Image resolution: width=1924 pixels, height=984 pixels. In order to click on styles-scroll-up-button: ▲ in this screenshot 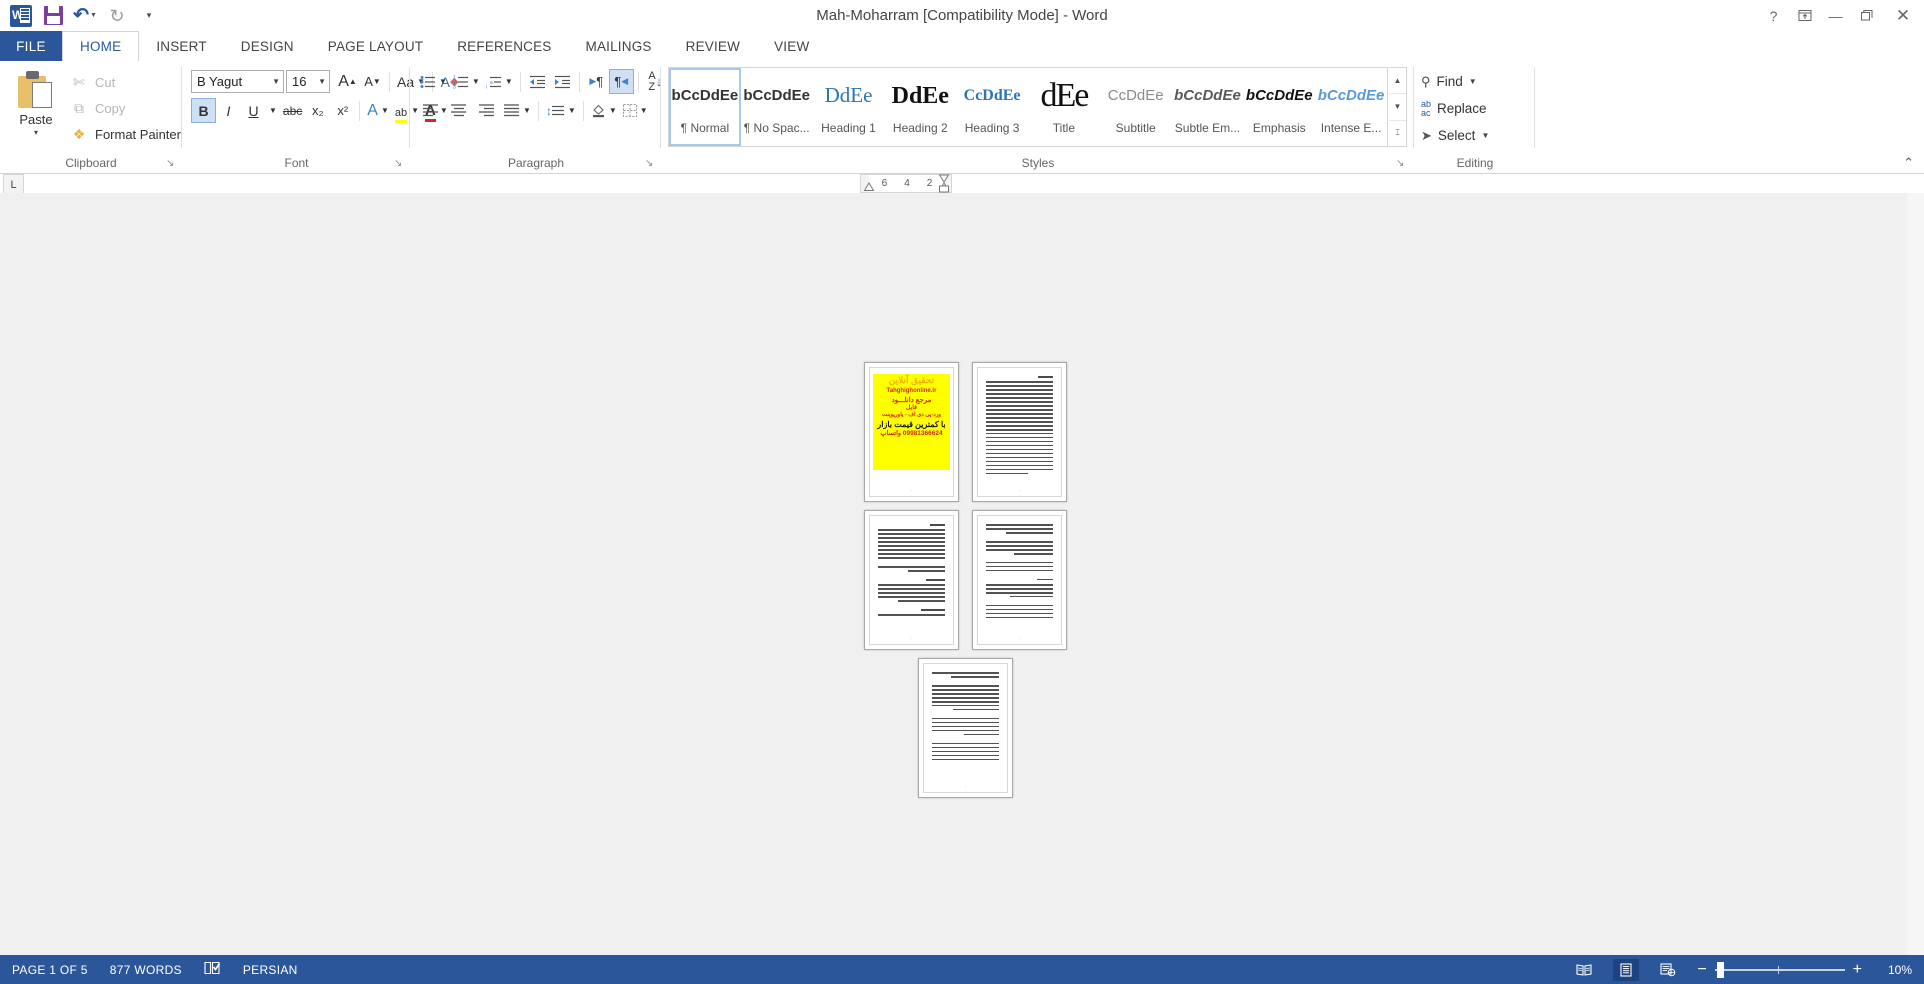, I will do `click(1397, 81)`.